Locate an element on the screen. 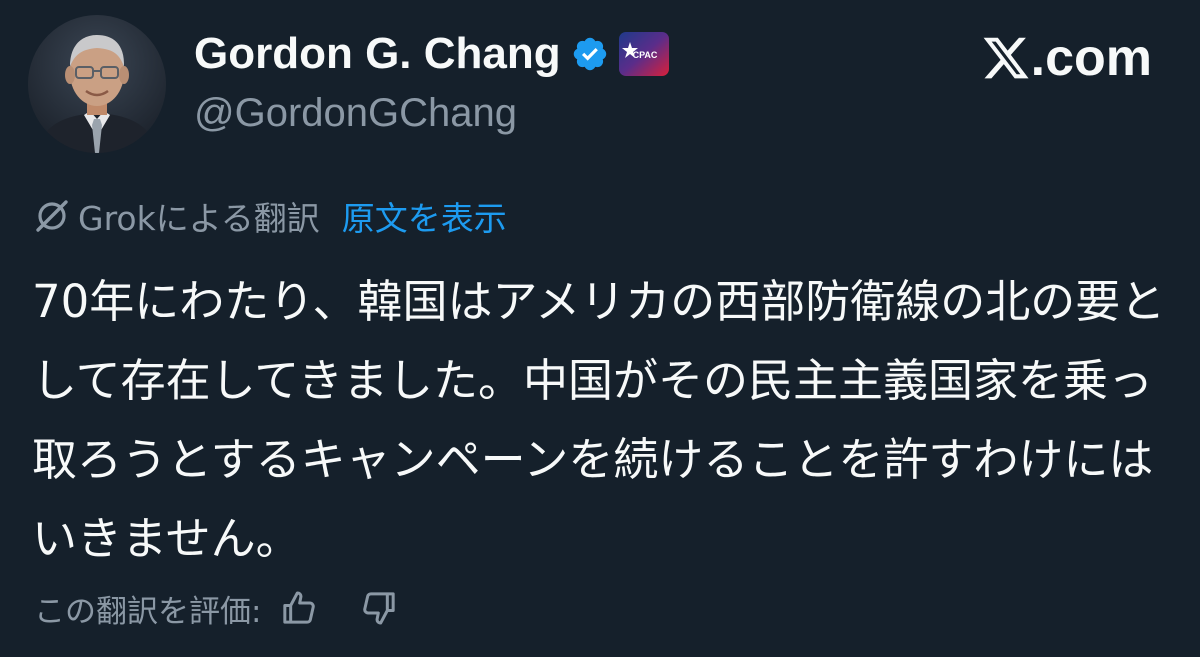 The height and width of the screenshot is (657, 1200). author-name-row: Gordon G. Chang CPAC is located at coordinates (431, 54).